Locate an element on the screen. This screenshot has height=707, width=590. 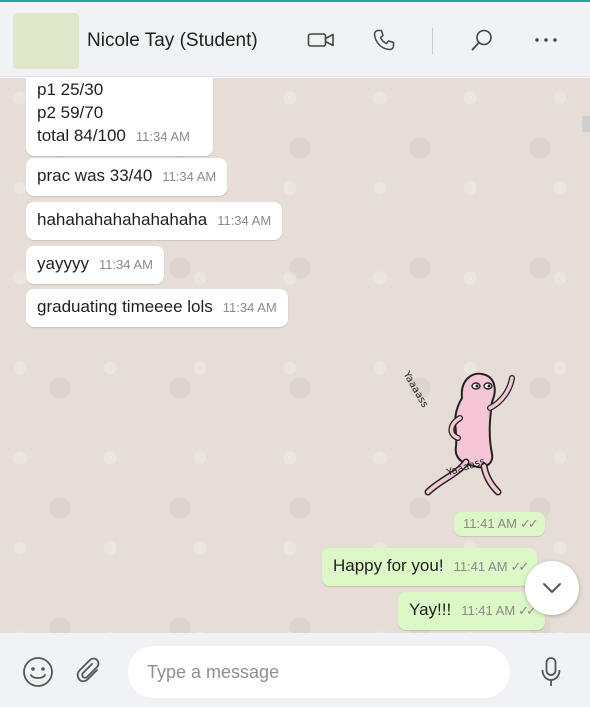
message-incoming: prac was 33/40 11:34 AM is located at coordinates (127, 177).